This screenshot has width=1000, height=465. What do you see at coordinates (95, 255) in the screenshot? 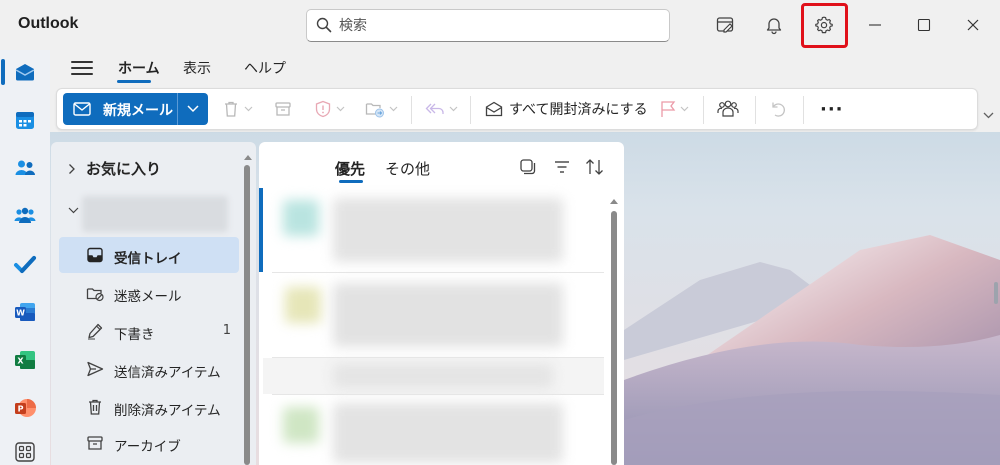
I see `inbox-icon` at bounding box center [95, 255].